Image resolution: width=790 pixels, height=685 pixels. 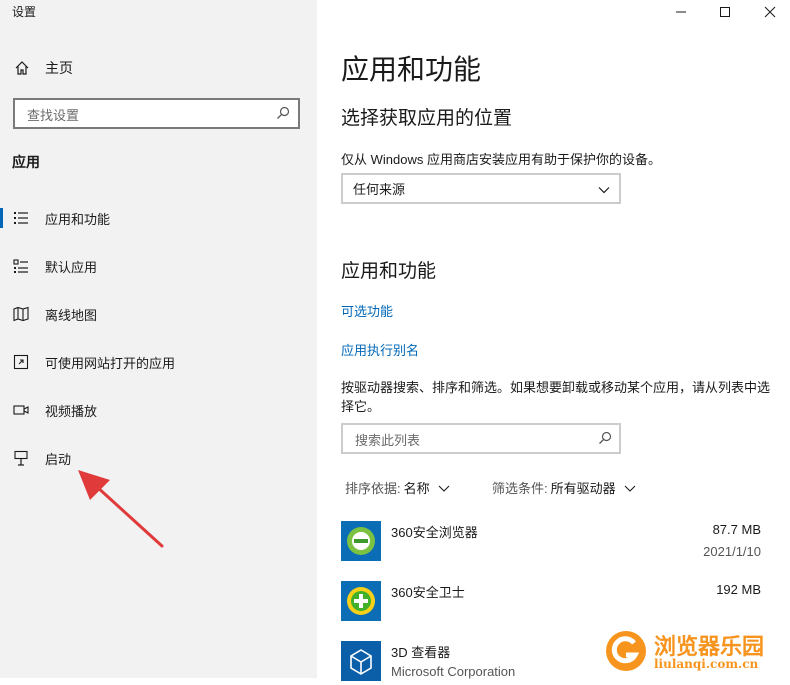 I want to click on app-list-item: 360安全浏览器 87.7 MB 2021/1/10, so click(x=551, y=543).